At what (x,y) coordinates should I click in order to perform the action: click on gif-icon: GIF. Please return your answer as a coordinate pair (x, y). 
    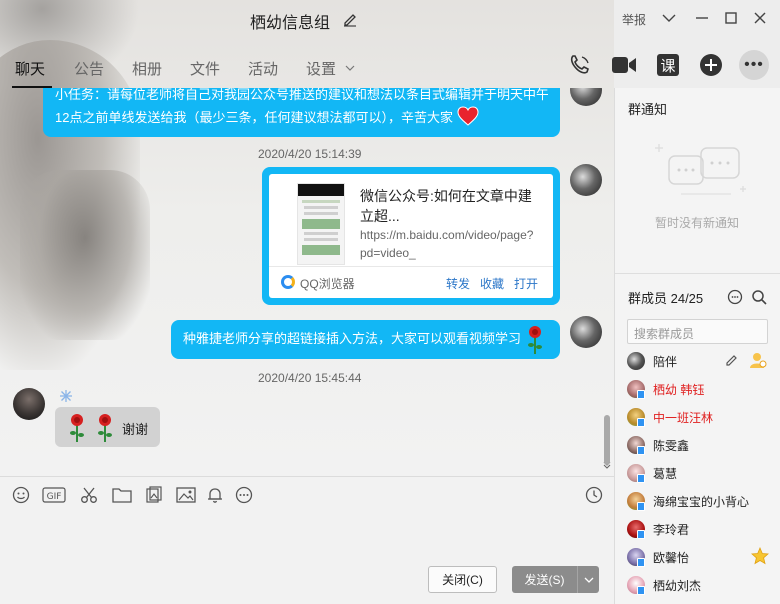
    Looking at the image, I should click on (54, 495).